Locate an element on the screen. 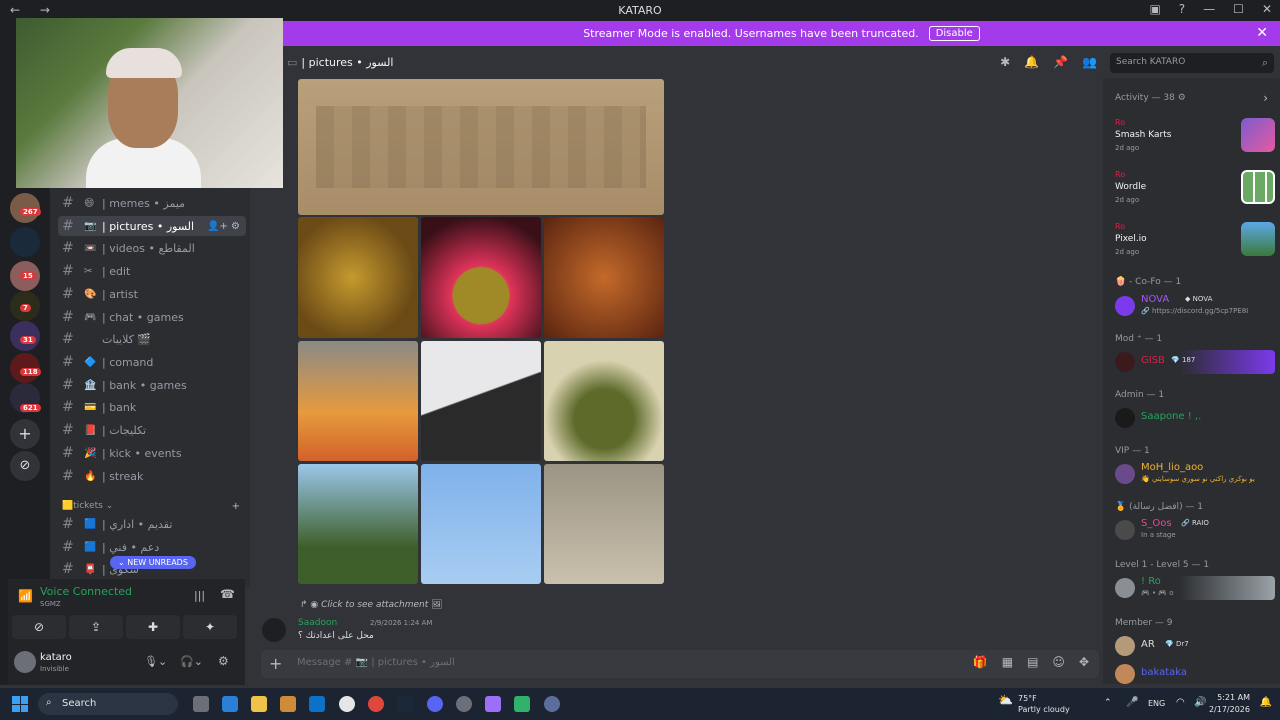 This screenshot has width=1280, height=720. channel-support: # 🟦 | دعم • فني is located at coordinates (152, 547).